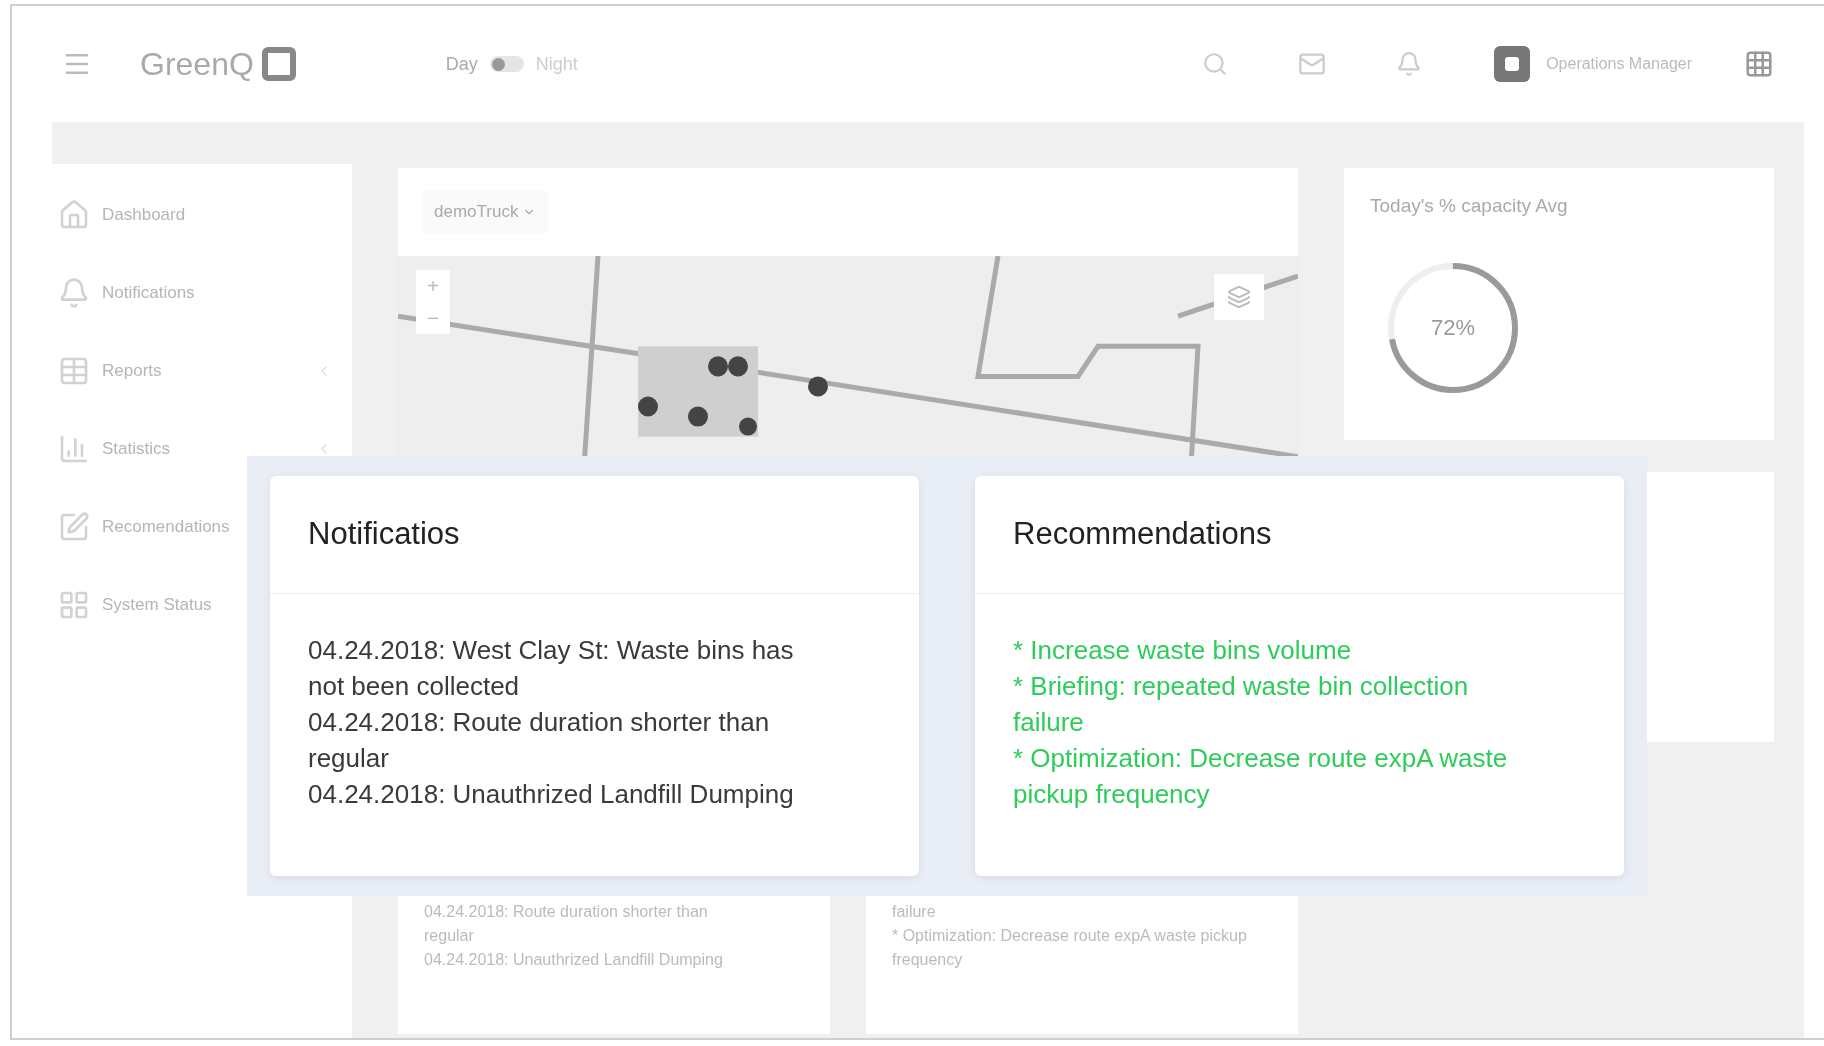  I want to click on notification-text: 04.24.2018: West Clay St: Waste bins has not been collected, so click(551, 668).